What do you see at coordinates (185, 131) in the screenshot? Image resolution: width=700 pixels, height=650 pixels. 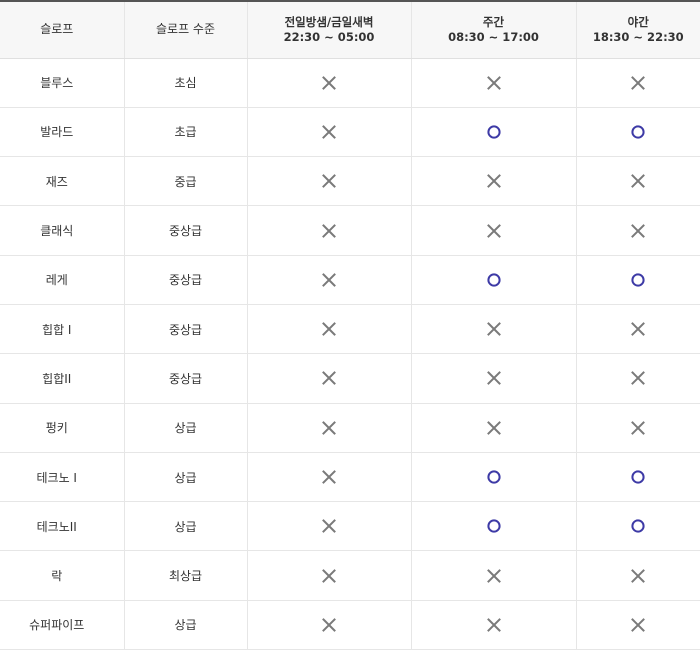 I see `slope-level-cell: 초급` at bounding box center [185, 131].